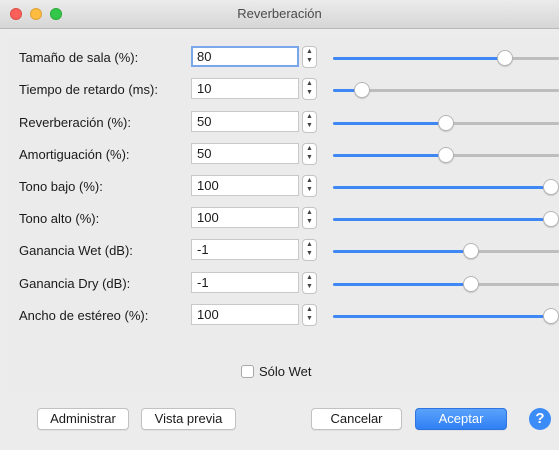 This screenshot has height=450, width=559. Describe the element at coordinates (76, 250) in the screenshot. I see `param-label: Ganancia Wet (dB):` at that location.